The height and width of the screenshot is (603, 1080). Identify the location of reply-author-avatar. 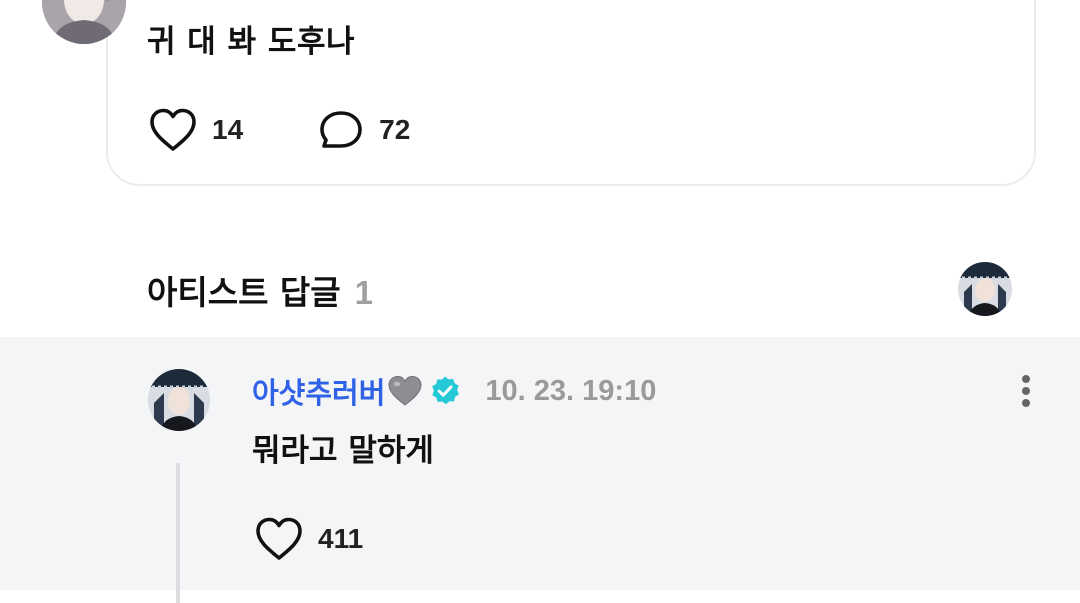
(179, 400).